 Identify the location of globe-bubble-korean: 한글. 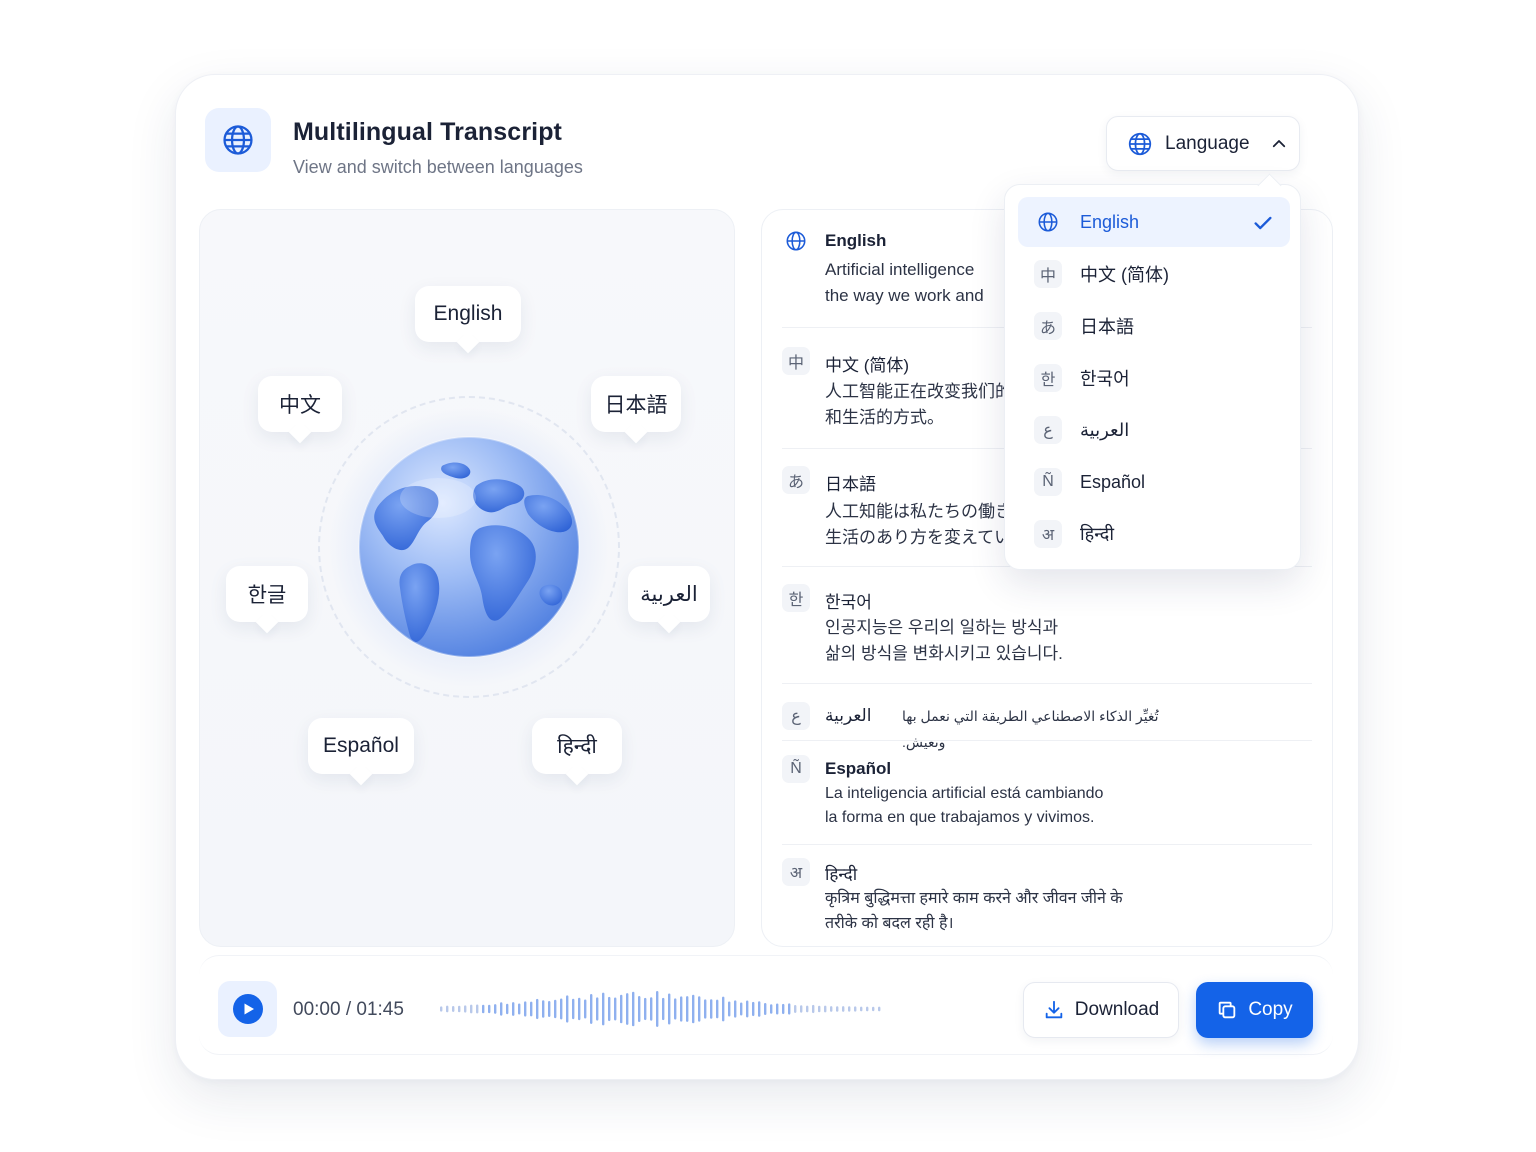
(267, 594).